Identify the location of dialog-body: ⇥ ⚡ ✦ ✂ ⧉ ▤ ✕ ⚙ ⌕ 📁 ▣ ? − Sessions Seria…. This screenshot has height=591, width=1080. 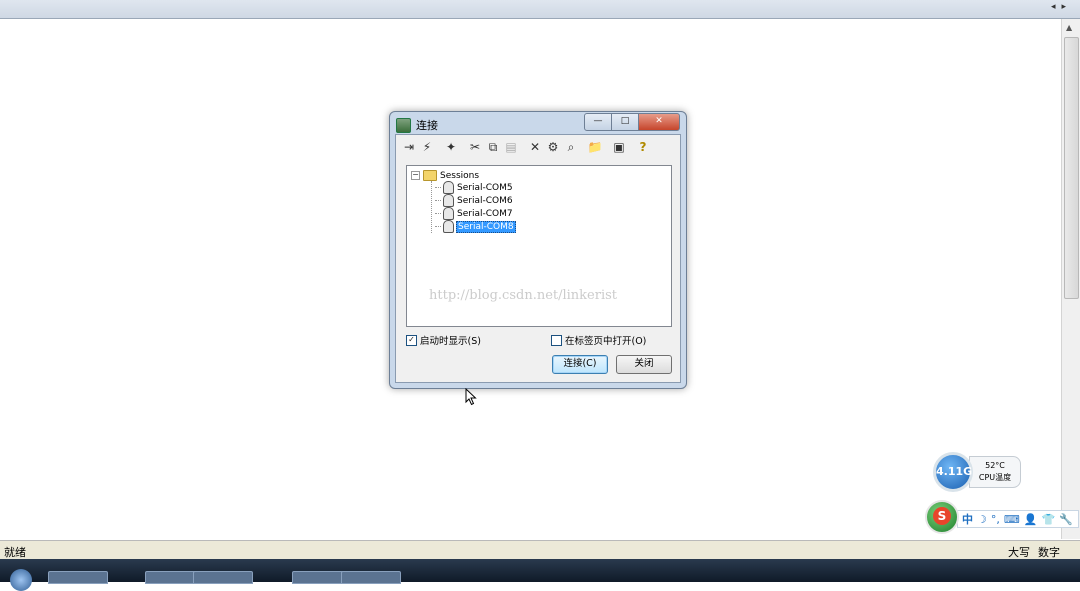
(538, 258).